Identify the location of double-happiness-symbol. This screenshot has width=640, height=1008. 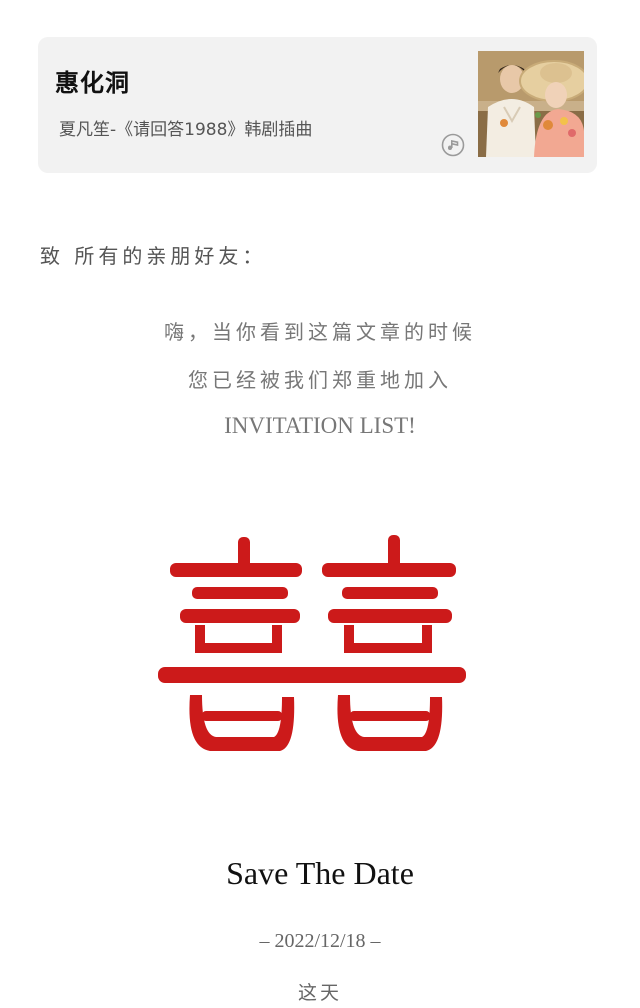
(312, 643).